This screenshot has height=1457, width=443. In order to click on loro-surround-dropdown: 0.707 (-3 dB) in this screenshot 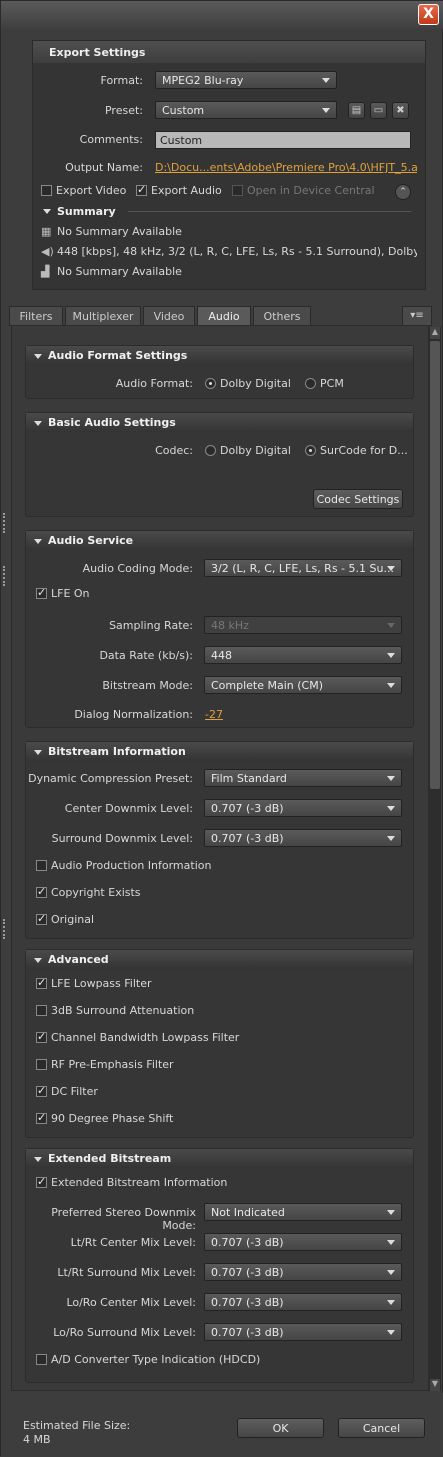, I will do `click(303, 1332)`.